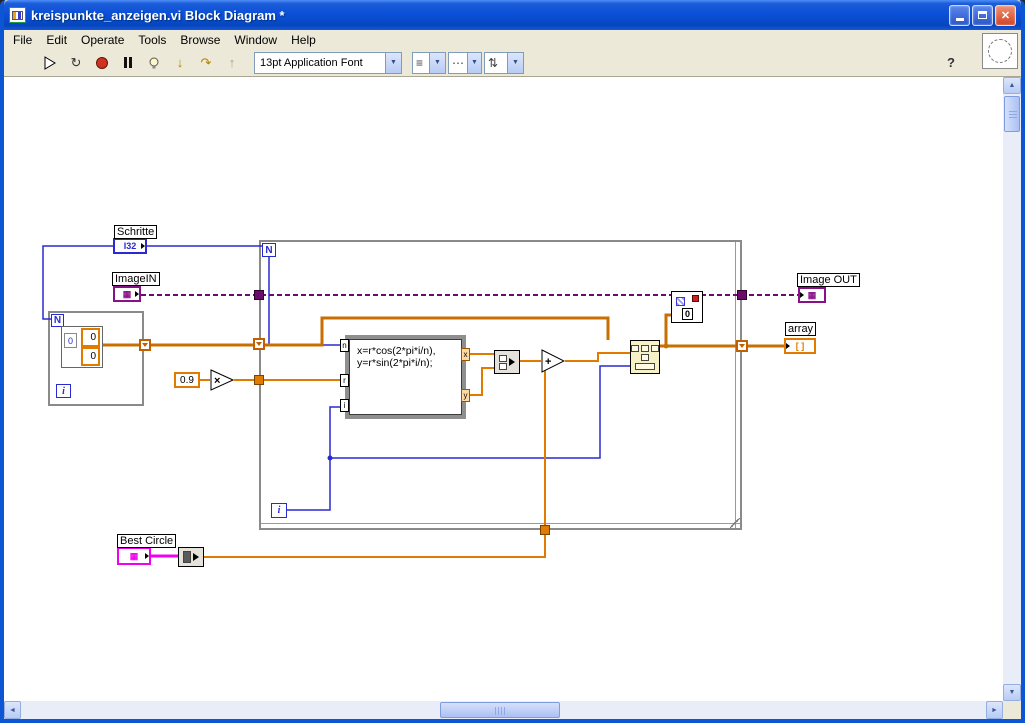 This screenshot has width=1025, height=723. I want to click on schritte-terminal: I32, so click(130, 246).